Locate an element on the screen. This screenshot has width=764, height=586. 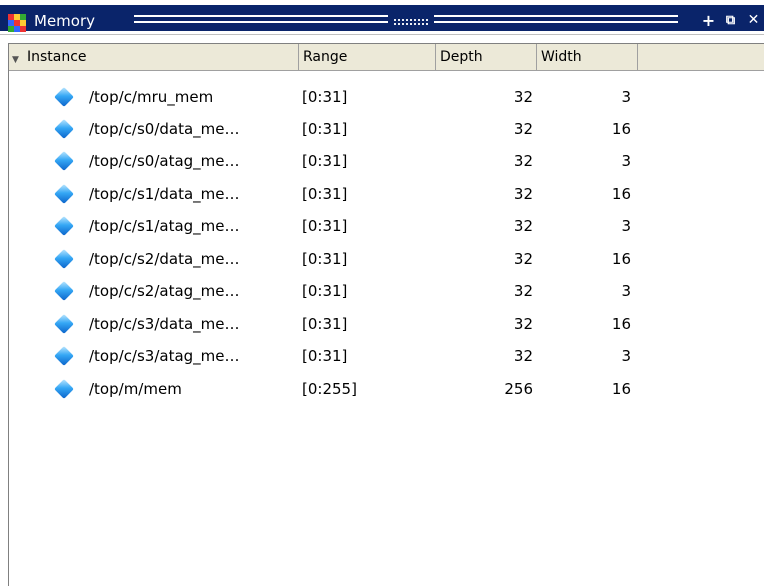
column-label: Instance is located at coordinates (57, 57).